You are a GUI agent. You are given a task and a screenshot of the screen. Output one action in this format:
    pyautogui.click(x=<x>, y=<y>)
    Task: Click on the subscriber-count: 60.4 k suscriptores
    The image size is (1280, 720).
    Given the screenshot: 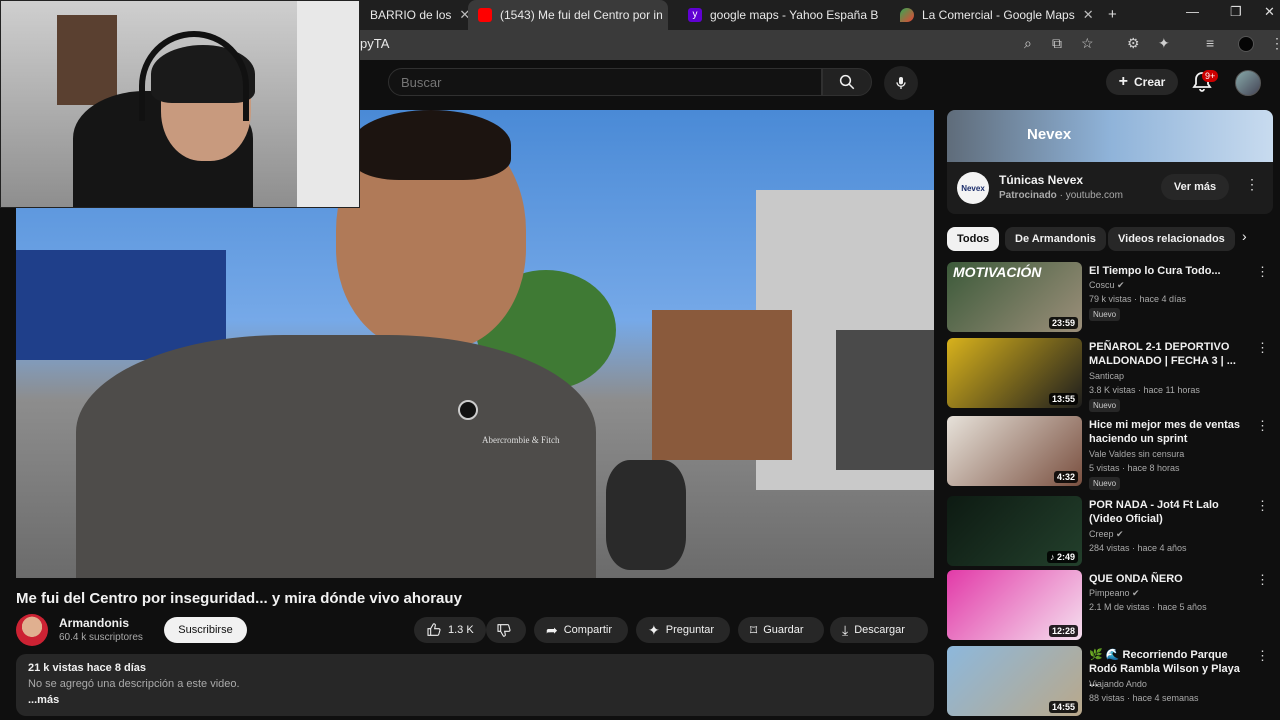 What is the action you would take?
    pyautogui.click(x=101, y=637)
    